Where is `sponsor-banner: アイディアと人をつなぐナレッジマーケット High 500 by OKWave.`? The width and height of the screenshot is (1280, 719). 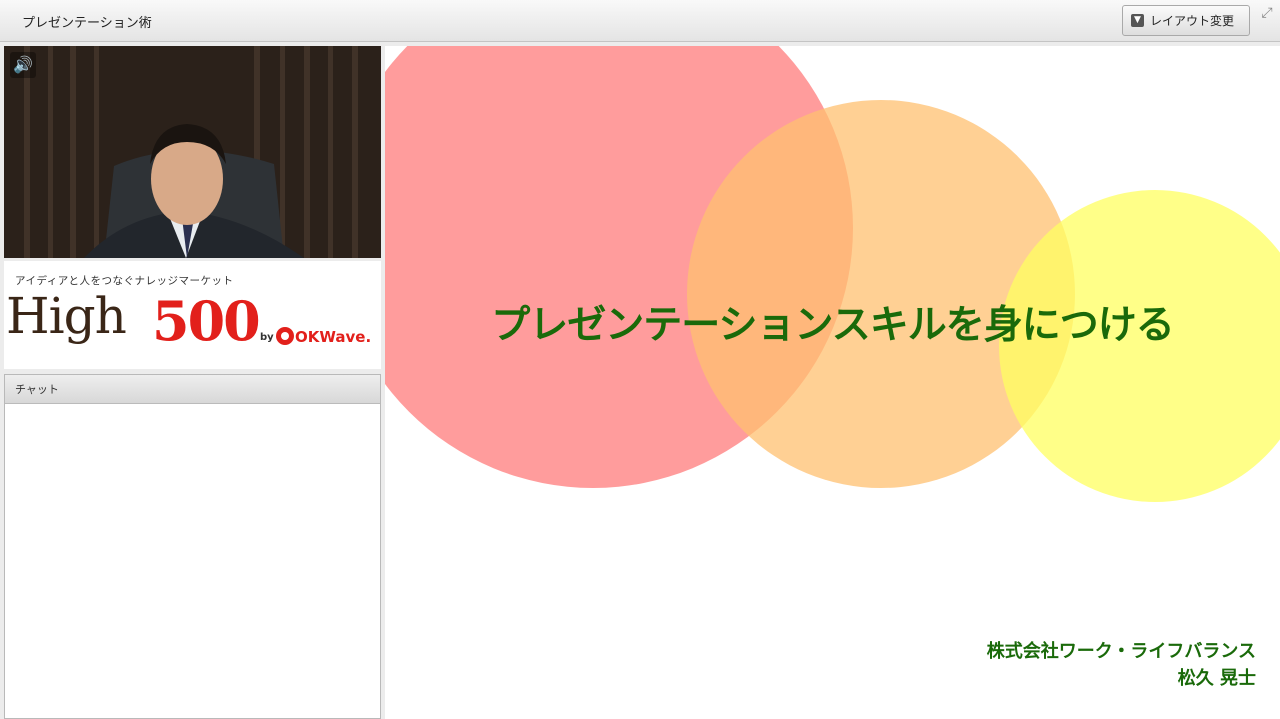 sponsor-banner: アイディアと人をつなぐナレッジマーケット High 500 by OKWave. is located at coordinates (192, 315).